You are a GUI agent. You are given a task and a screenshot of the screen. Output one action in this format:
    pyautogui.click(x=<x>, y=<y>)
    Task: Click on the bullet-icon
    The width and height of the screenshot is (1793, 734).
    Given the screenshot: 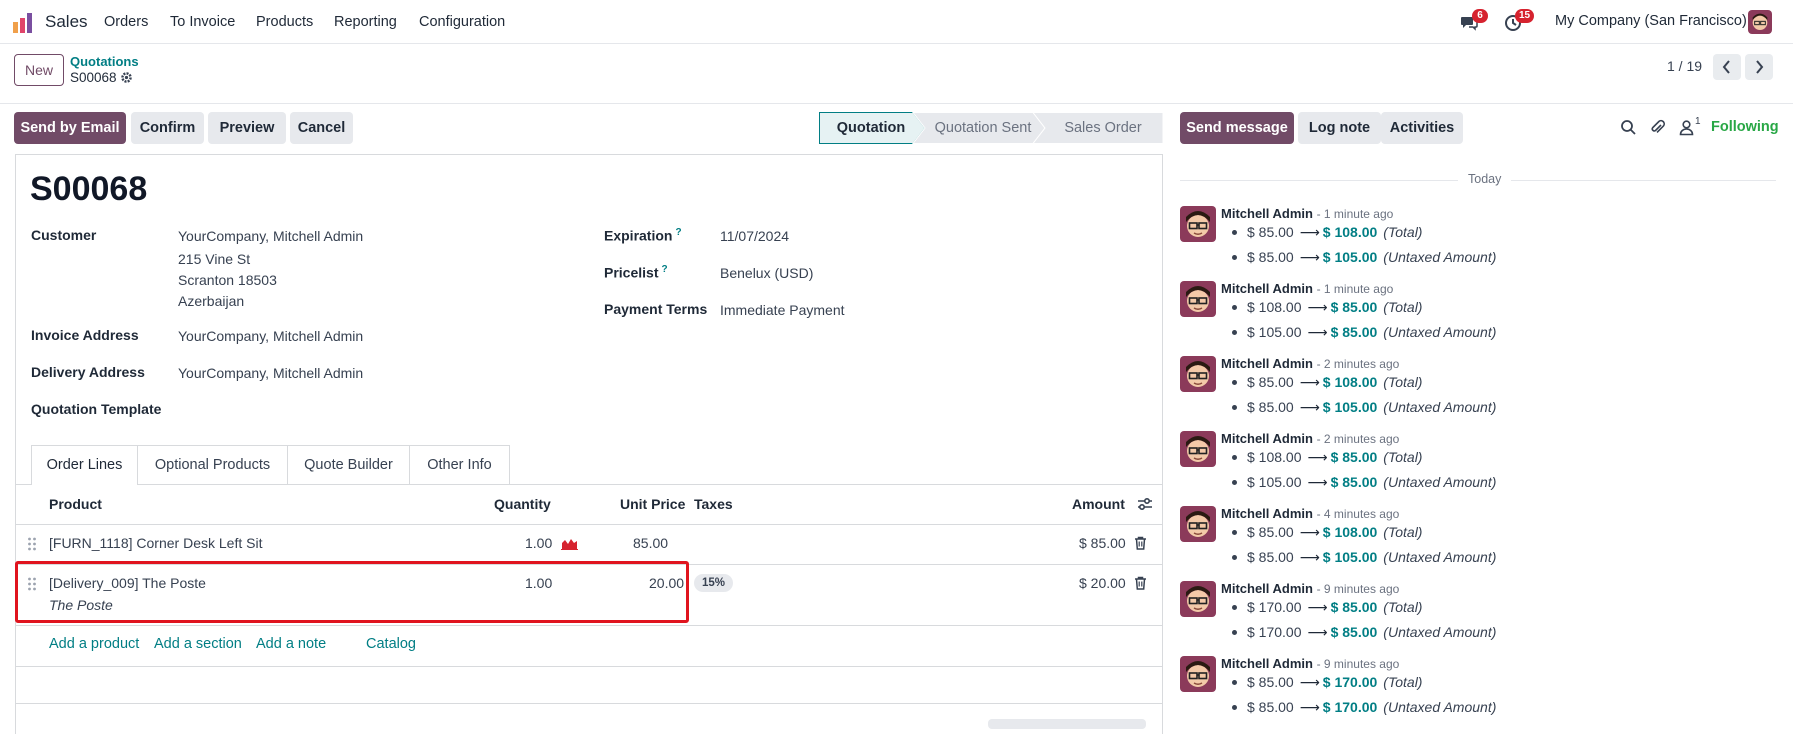 What is the action you would take?
    pyautogui.click(x=1234, y=407)
    